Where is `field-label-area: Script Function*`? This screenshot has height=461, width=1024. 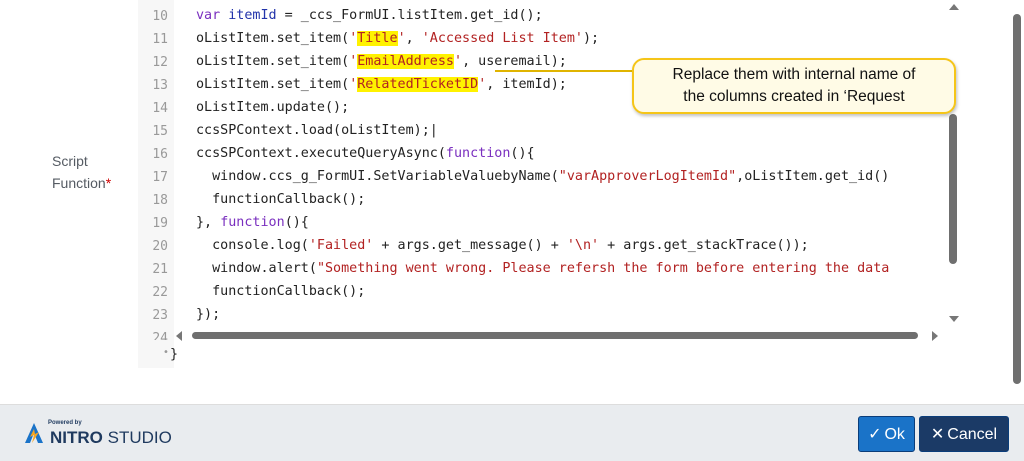 field-label-area: Script Function* is located at coordinates (69, 202).